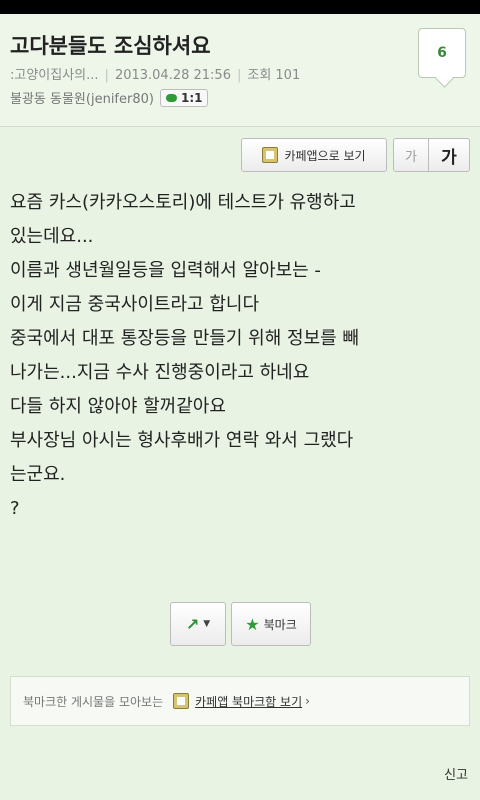 The height and width of the screenshot is (800, 480). Describe the element at coordinates (172, 75) in the screenshot. I see `post-date: 2013.04.28 21:56` at that location.